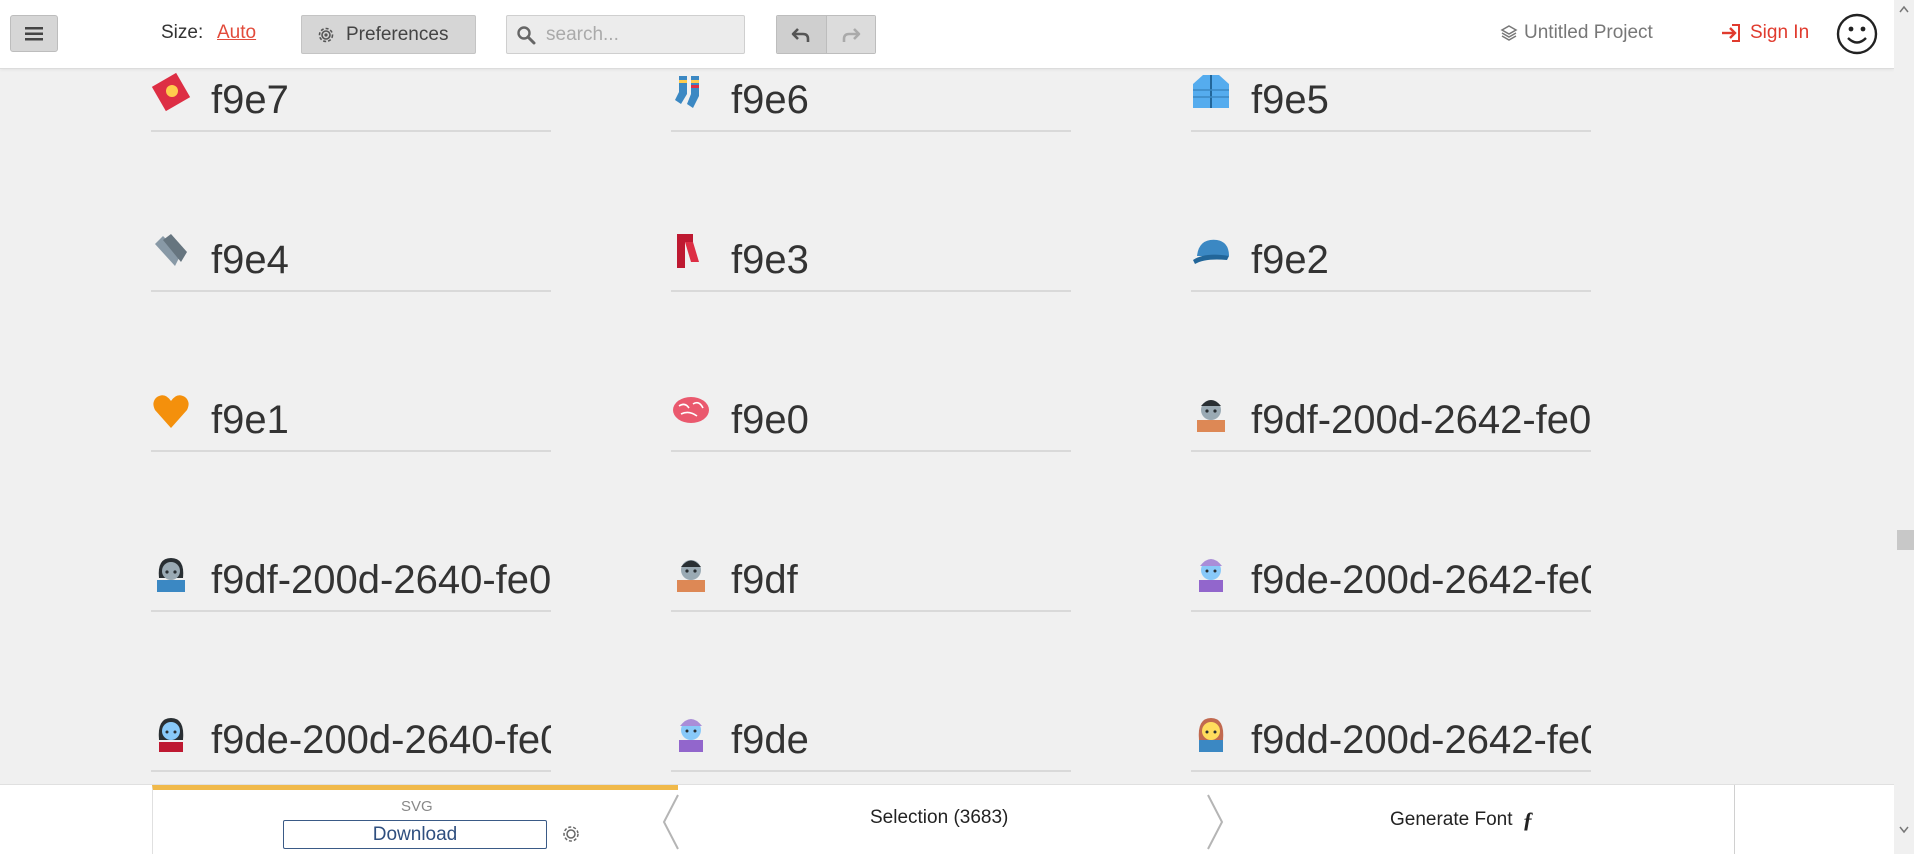 The width and height of the screenshot is (1914, 854). Describe the element at coordinates (770, 260) in the screenshot. I see `glyph-code: f9e3` at that location.